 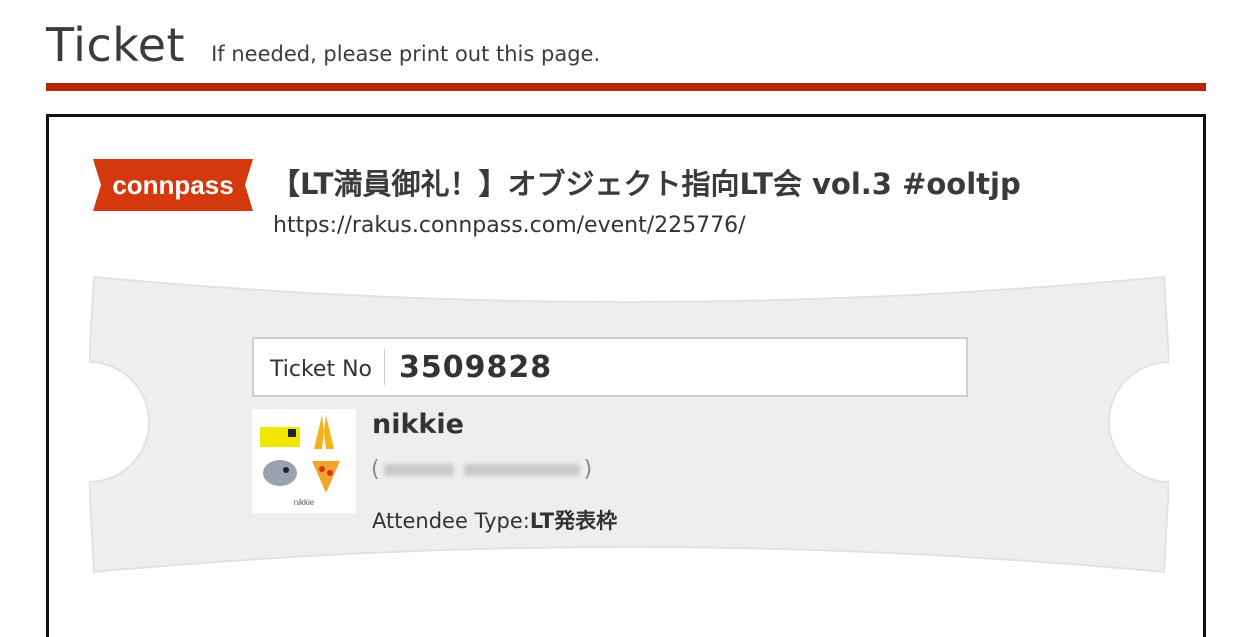 I want to click on ticket-number-value: 3509828, so click(x=476, y=367).